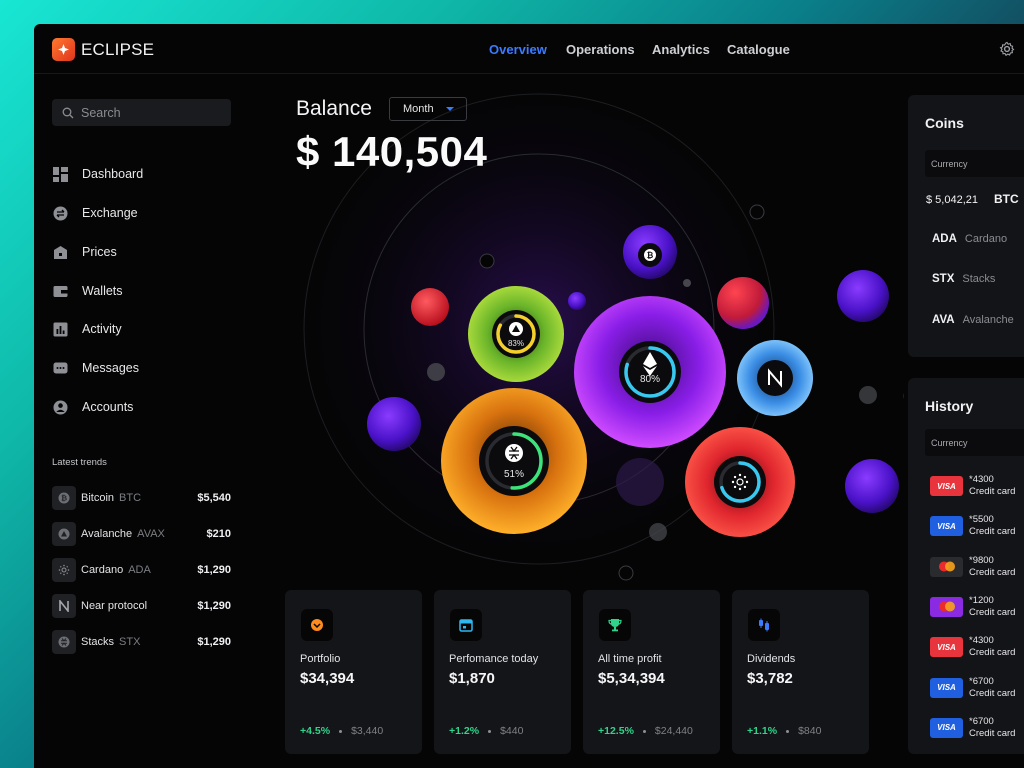 This screenshot has width=1024, height=768. What do you see at coordinates (981, 600) in the screenshot?
I see `card-number: *1200` at bounding box center [981, 600].